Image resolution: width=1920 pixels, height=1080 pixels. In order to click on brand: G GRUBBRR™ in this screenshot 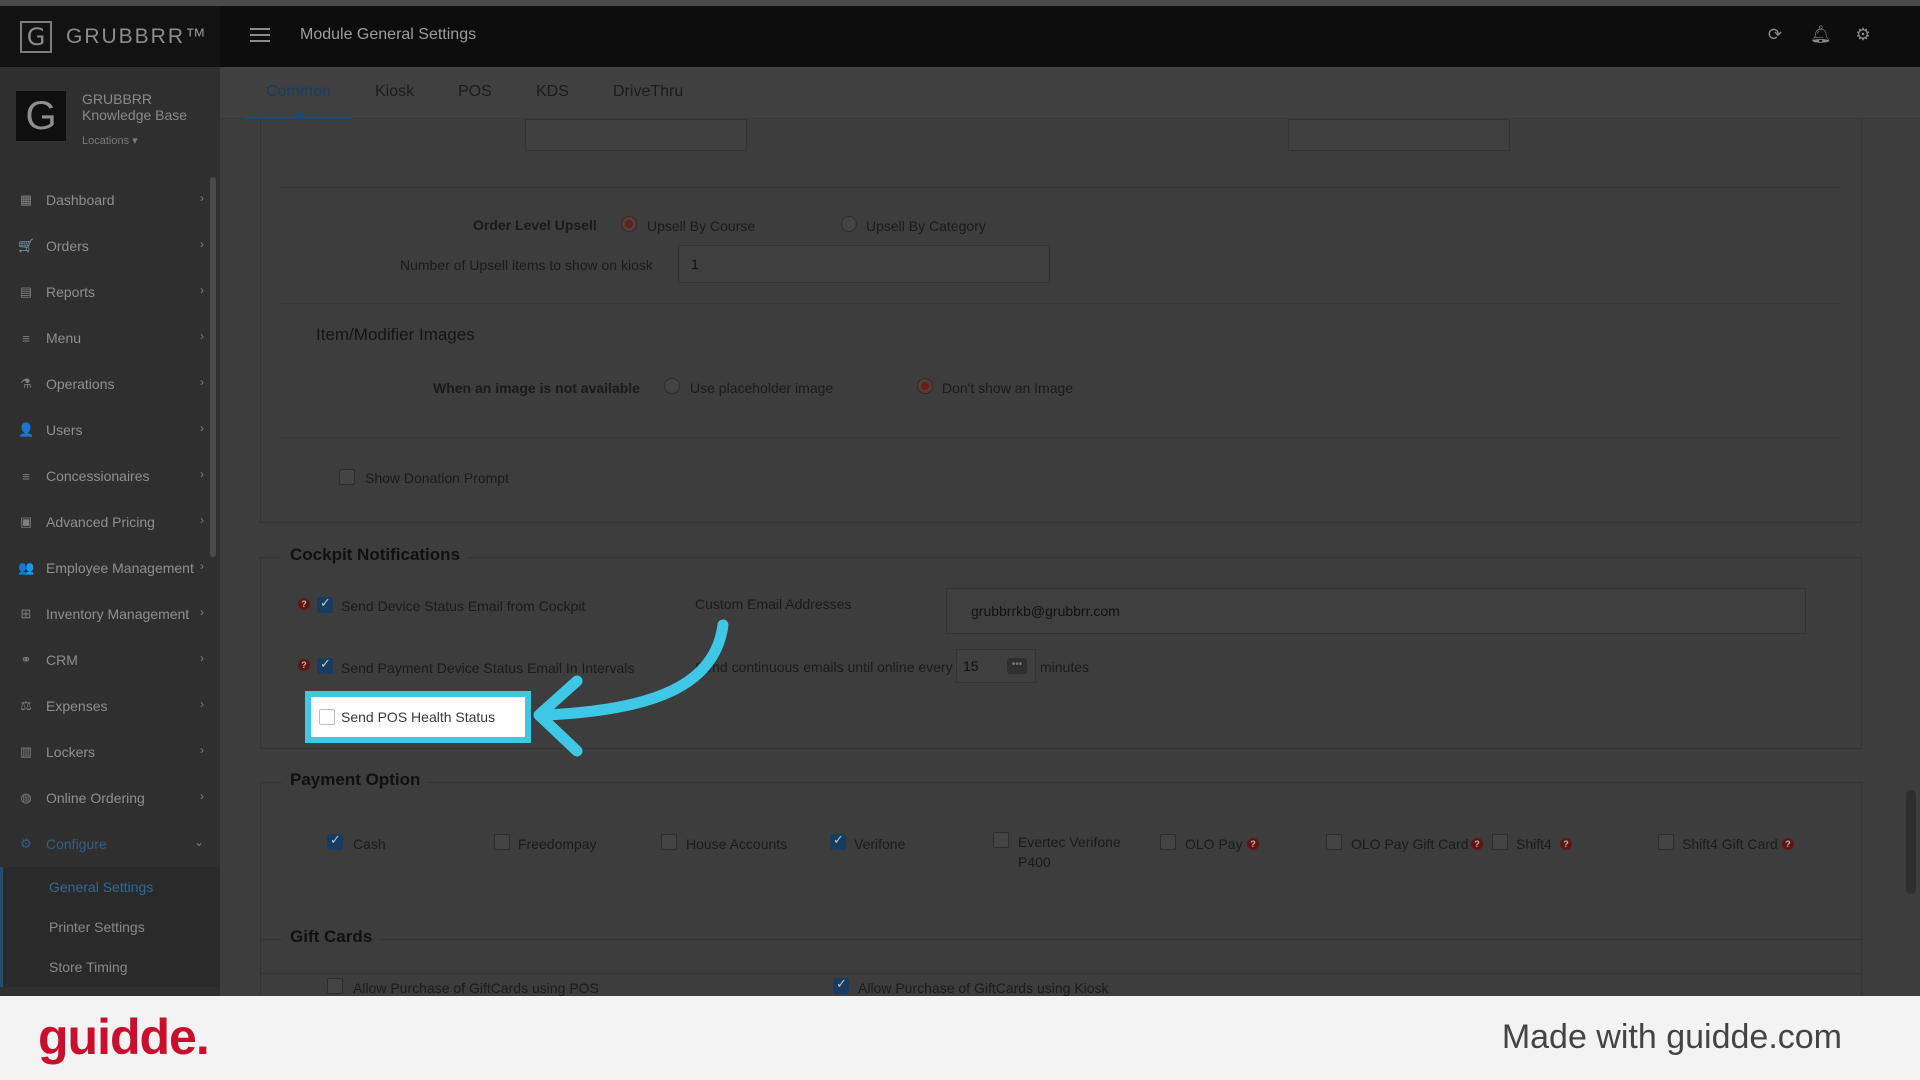, I will do `click(110, 36)`.